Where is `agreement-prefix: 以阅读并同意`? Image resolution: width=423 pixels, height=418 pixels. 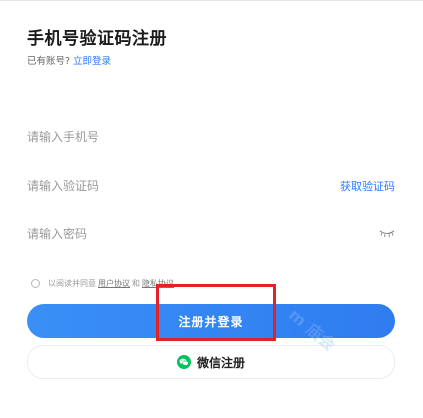 agreement-prefix: 以阅读并同意 is located at coordinates (72, 283).